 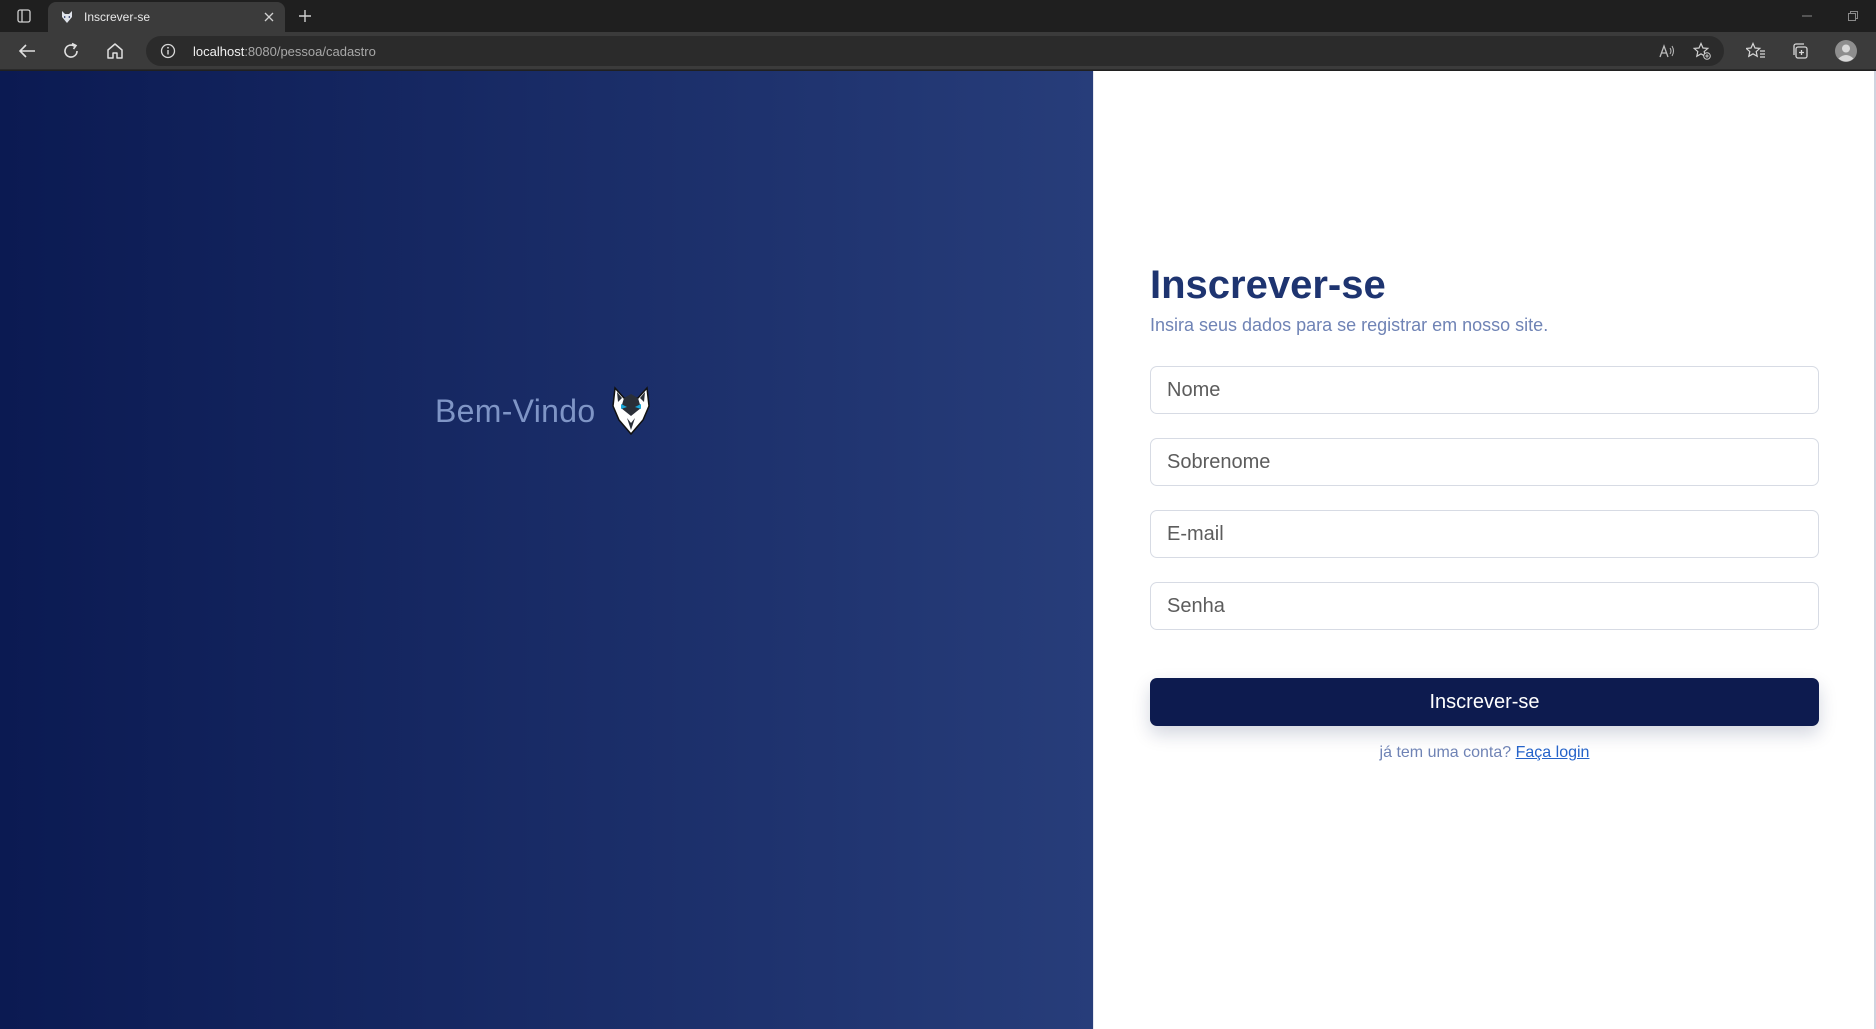 What do you see at coordinates (71, 51) in the screenshot?
I see `refresh-icon` at bounding box center [71, 51].